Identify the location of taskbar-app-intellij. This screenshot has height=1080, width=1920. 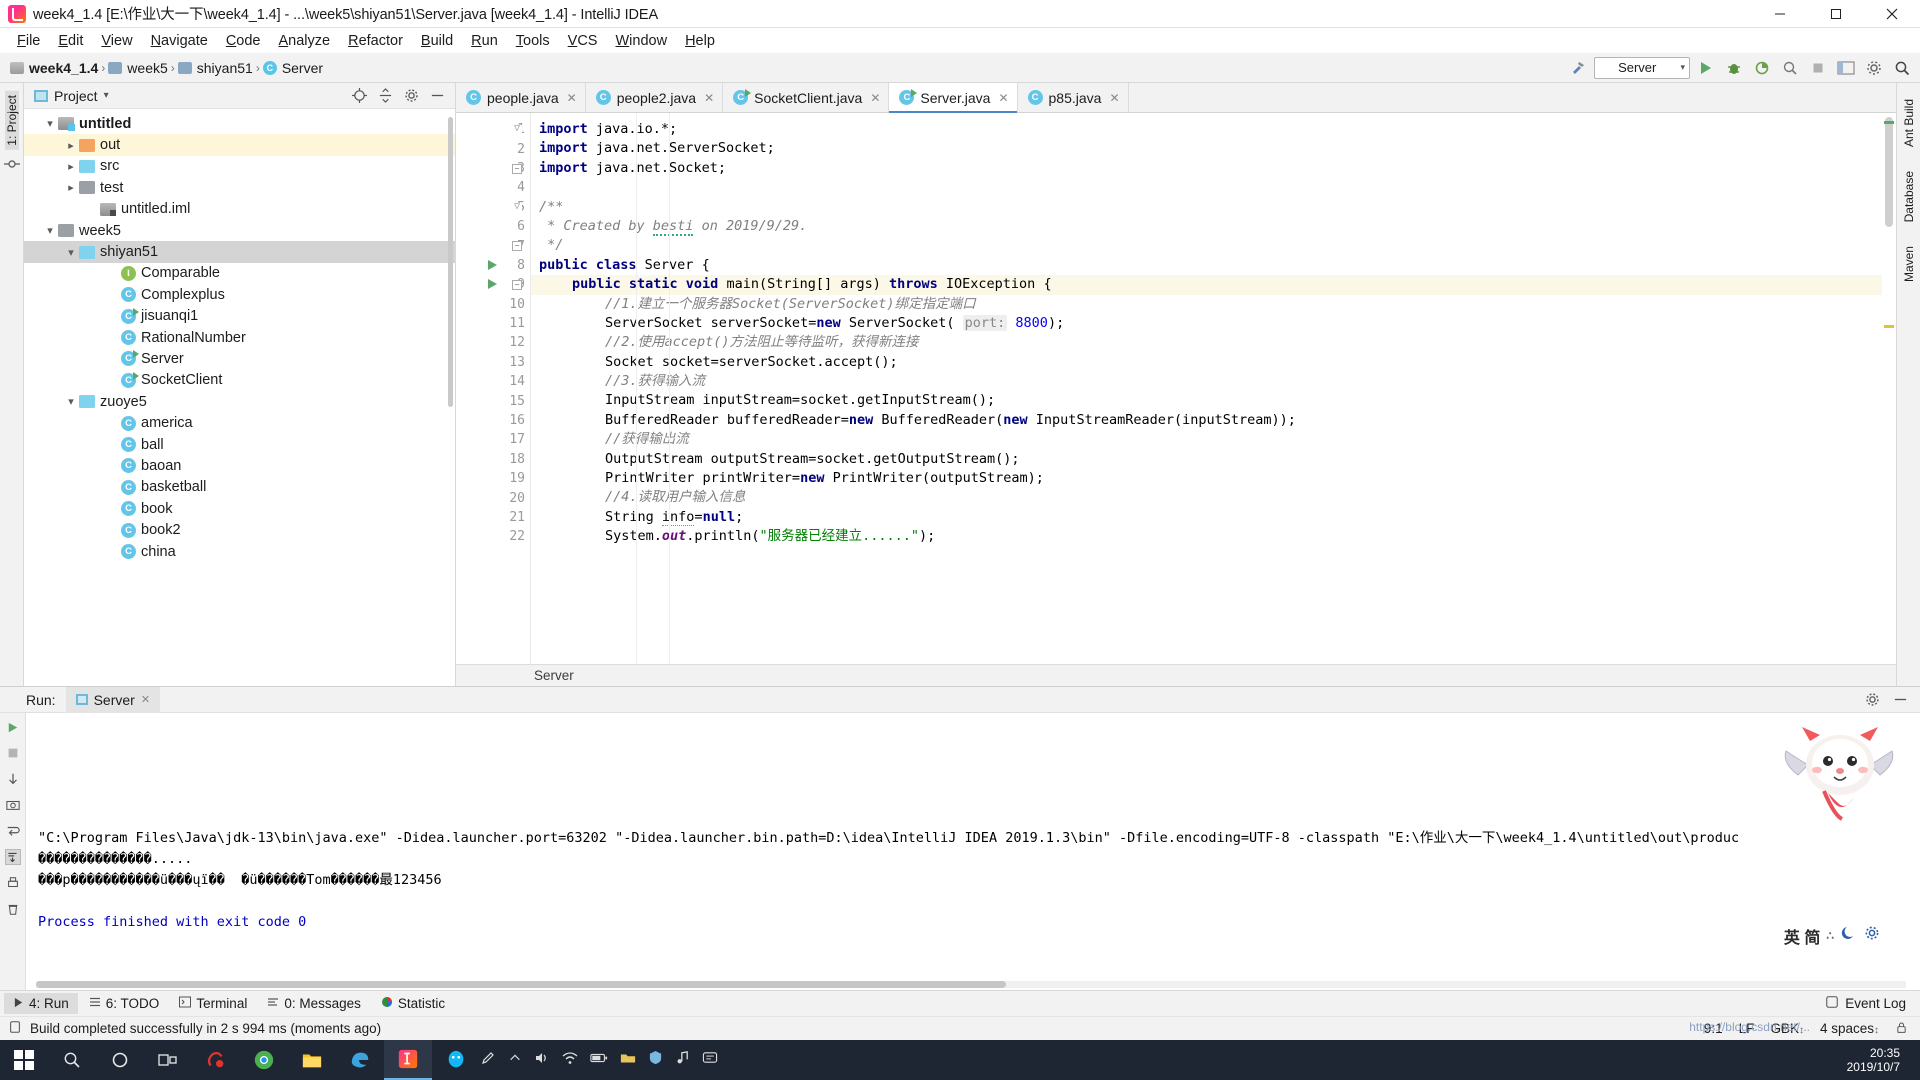
(408, 1060).